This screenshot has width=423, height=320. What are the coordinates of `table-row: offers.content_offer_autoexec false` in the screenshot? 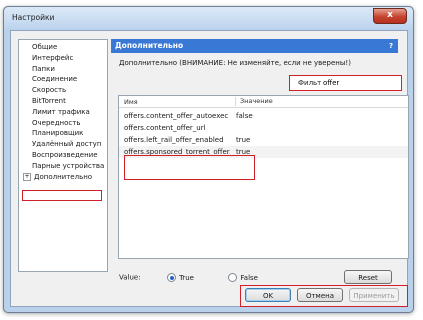 It's located at (263, 116).